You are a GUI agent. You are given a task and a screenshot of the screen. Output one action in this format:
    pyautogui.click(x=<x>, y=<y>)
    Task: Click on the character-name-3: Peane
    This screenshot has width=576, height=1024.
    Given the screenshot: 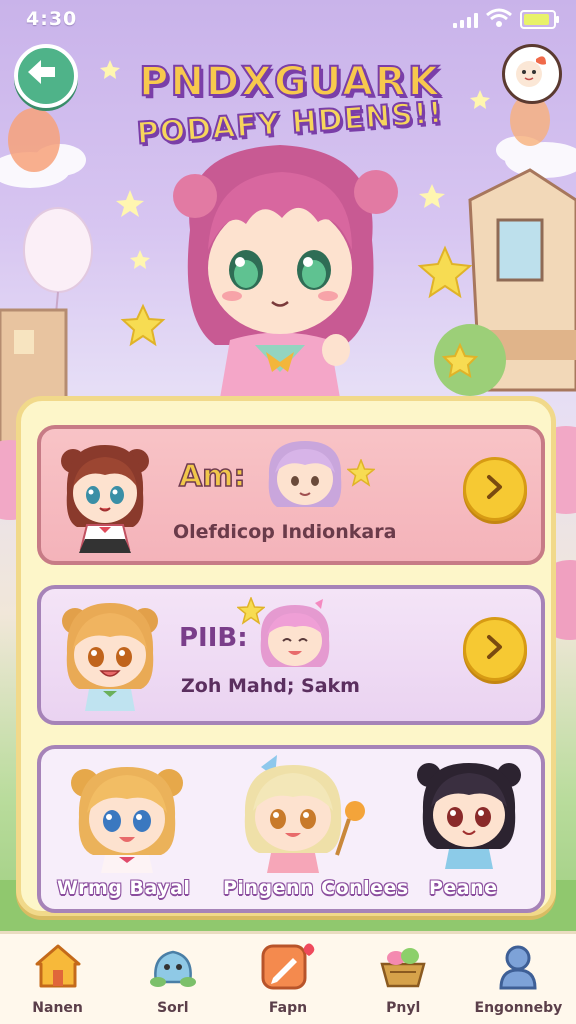 What is the action you would take?
    pyautogui.click(x=463, y=888)
    